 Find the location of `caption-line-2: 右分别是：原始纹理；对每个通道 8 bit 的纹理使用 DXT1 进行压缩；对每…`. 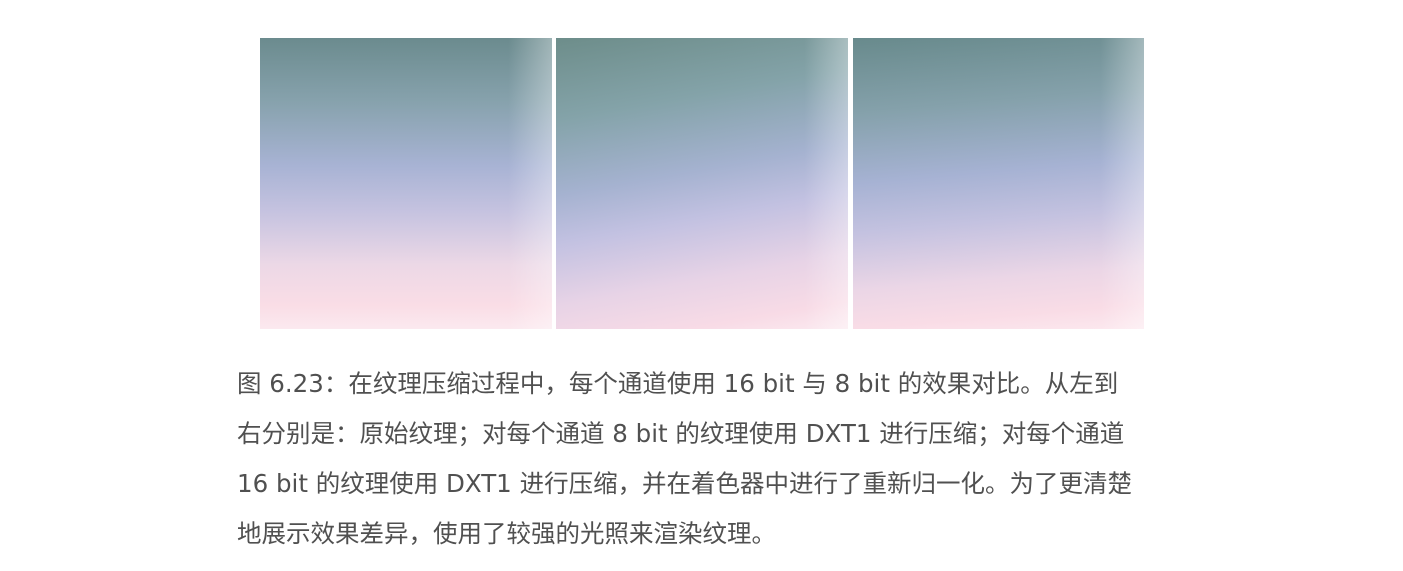

caption-line-2: 右分别是：原始纹理；对每个通道 8 bit 的纹理使用 DXT1 进行压缩；对每… is located at coordinates (681, 433).